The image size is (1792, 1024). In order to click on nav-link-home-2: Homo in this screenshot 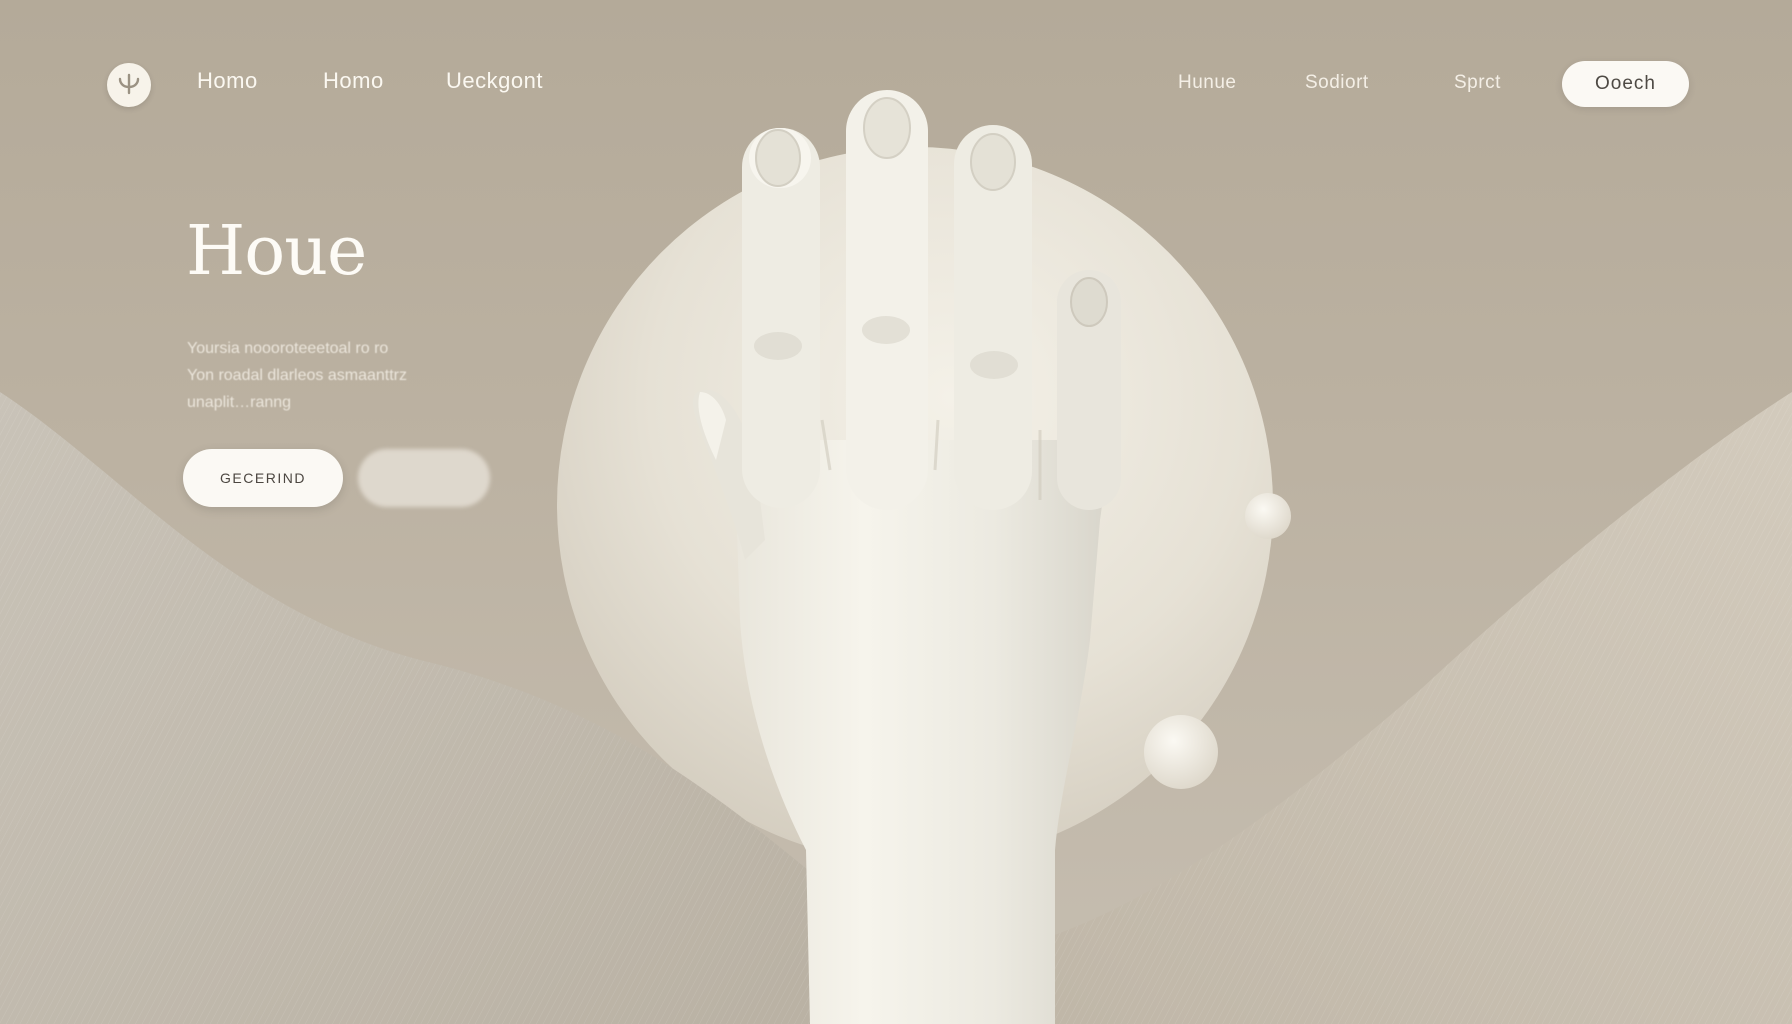, I will do `click(353, 81)`.